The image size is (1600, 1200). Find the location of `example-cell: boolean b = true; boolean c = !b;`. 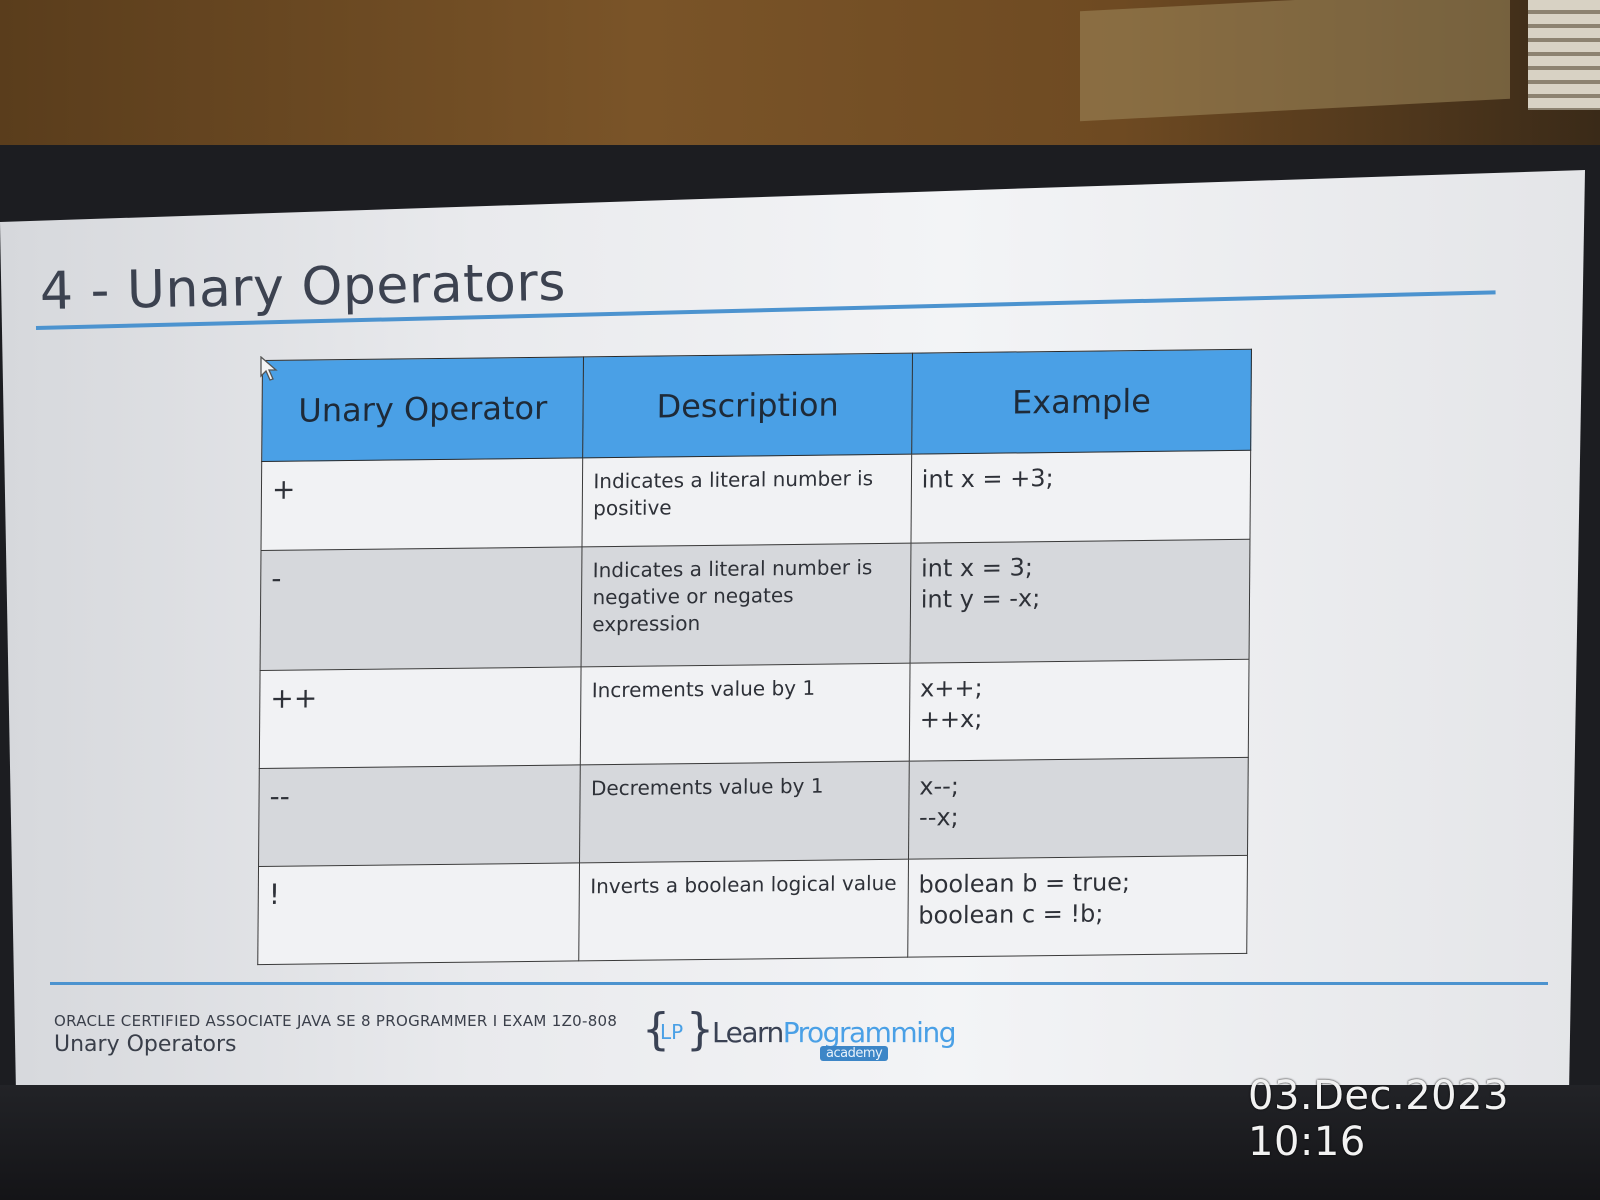

example-cell: boolean b = true; boolean c = !b; is located at coordinates (1077, 906).